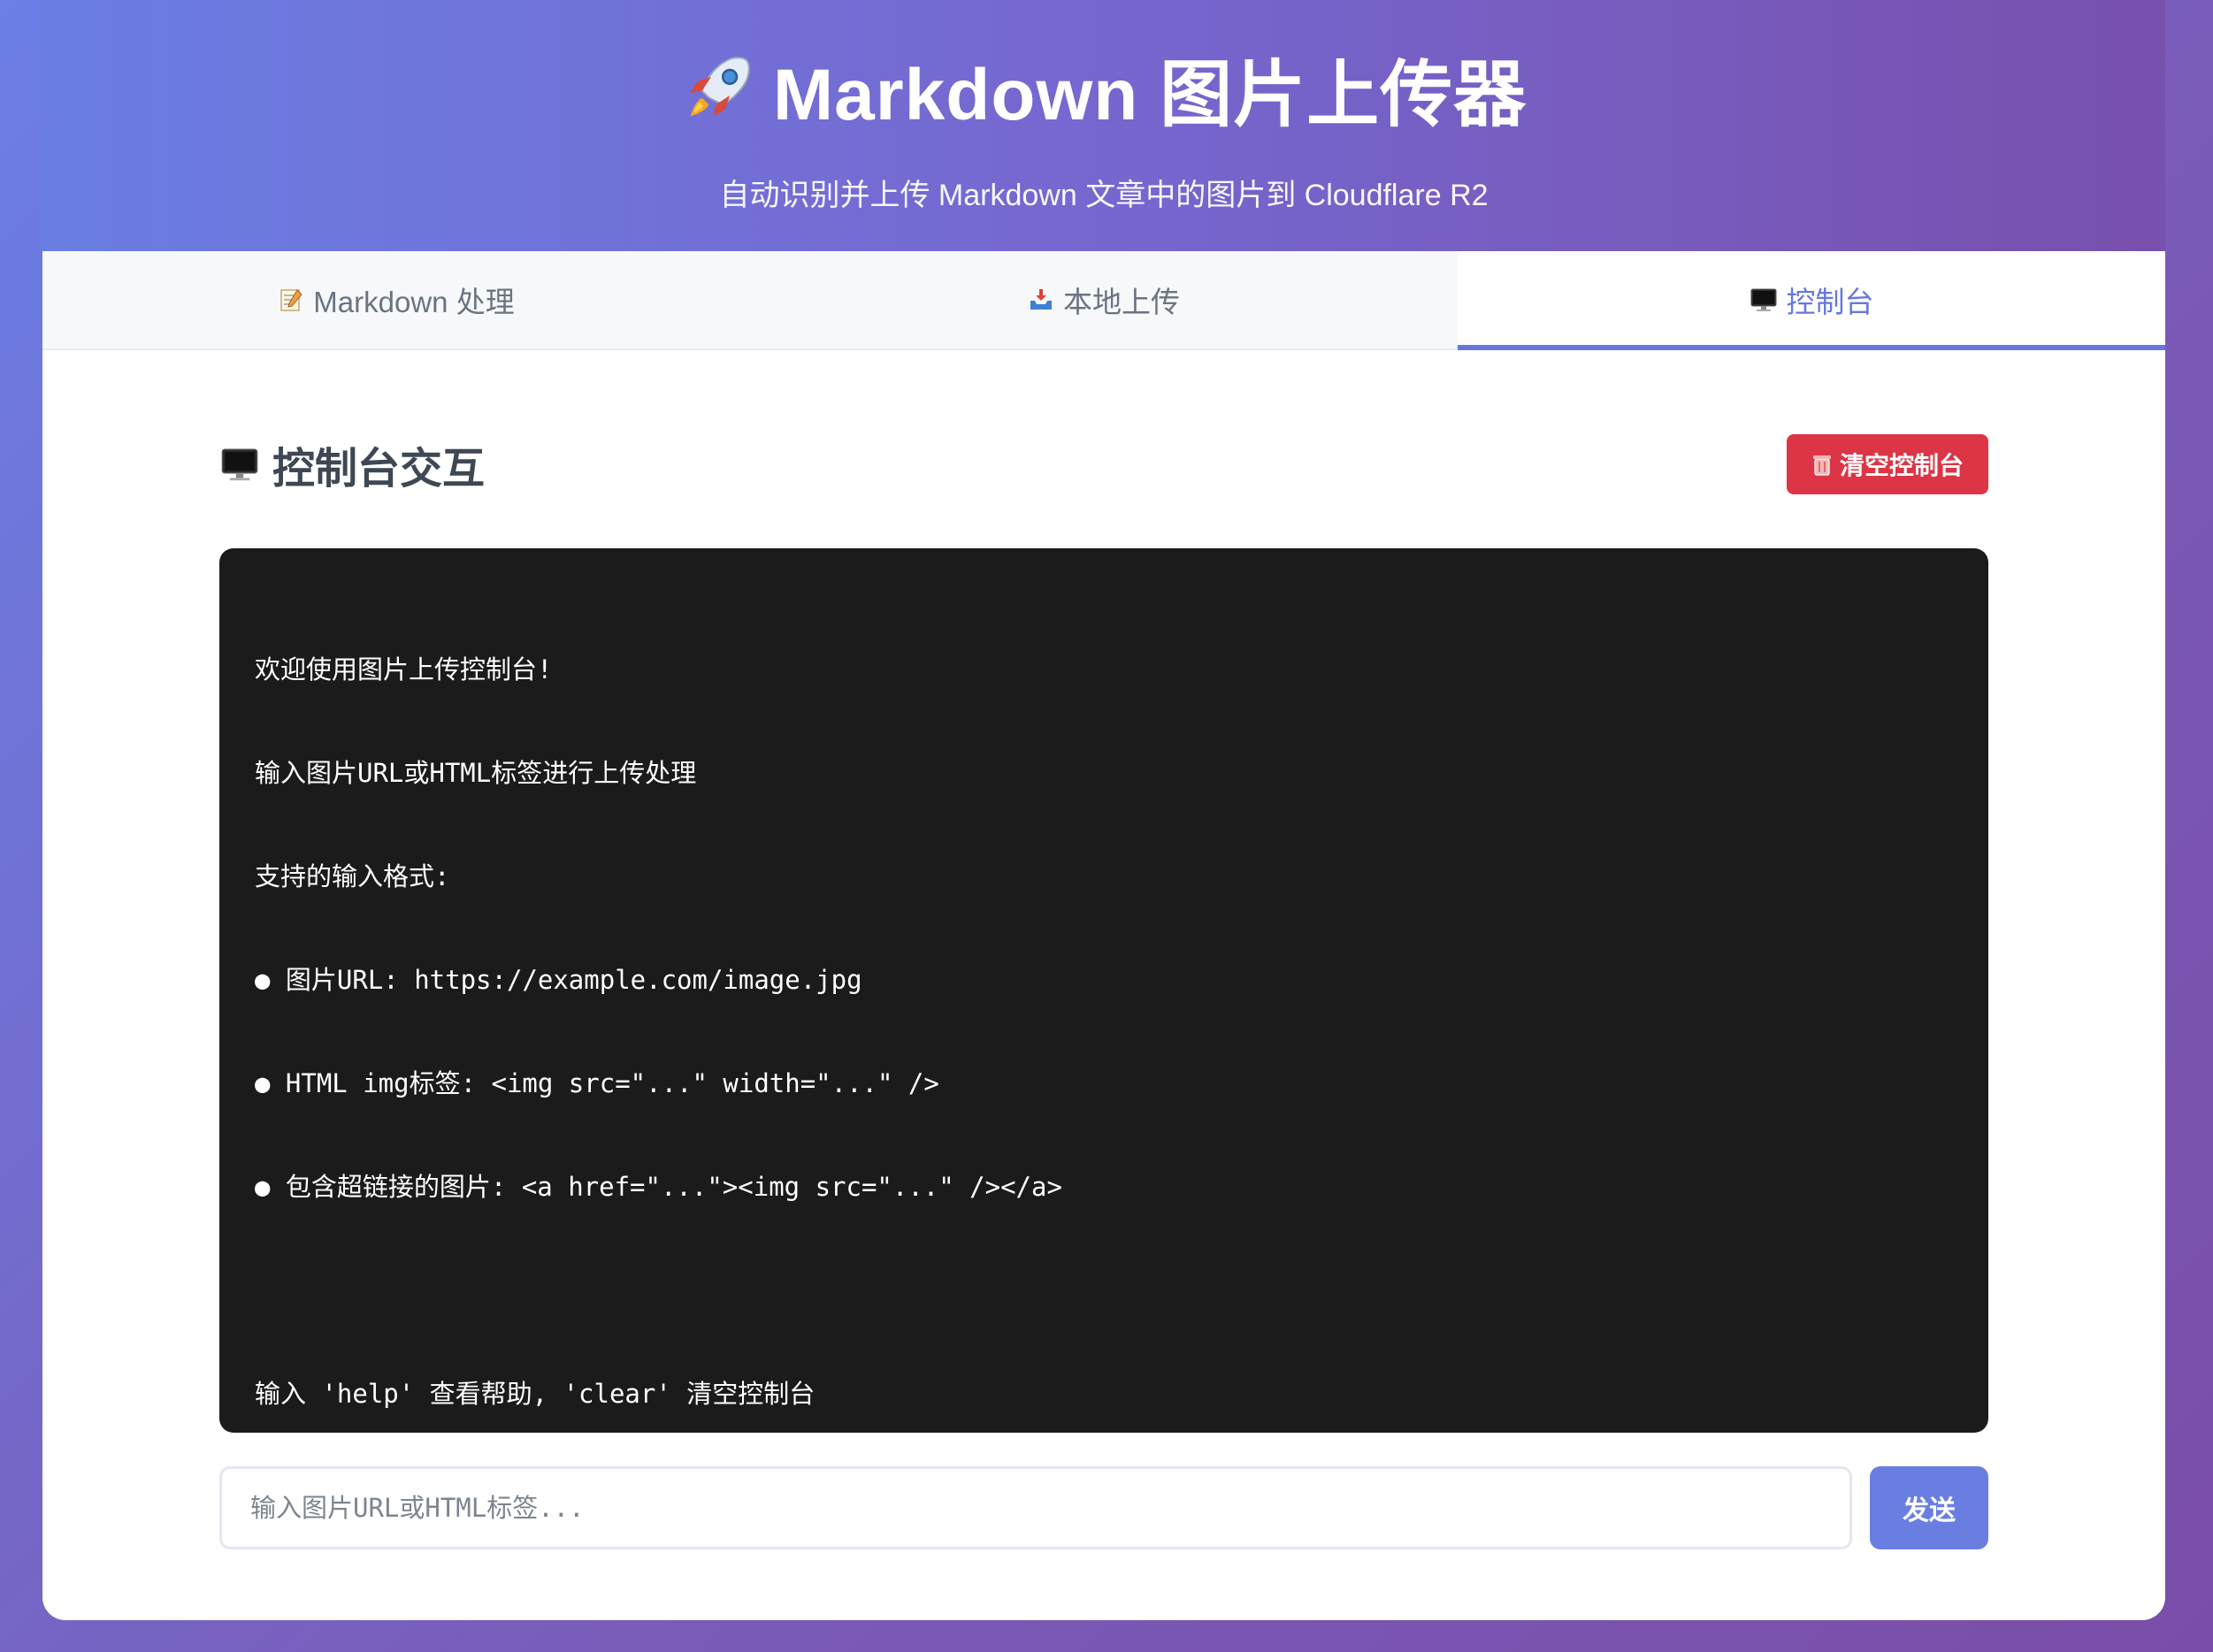 The height and width of the screenshot is (1652, 2213). I want to click on clear-console-button: 清空控制台, so click(1887, 464).